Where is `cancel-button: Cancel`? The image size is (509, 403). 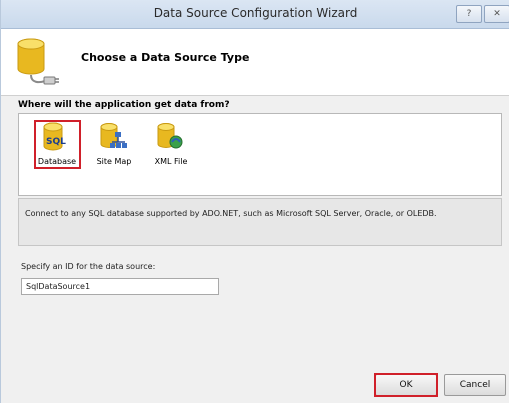 cancel-button: Cancel is located at coordinates (475, 385).